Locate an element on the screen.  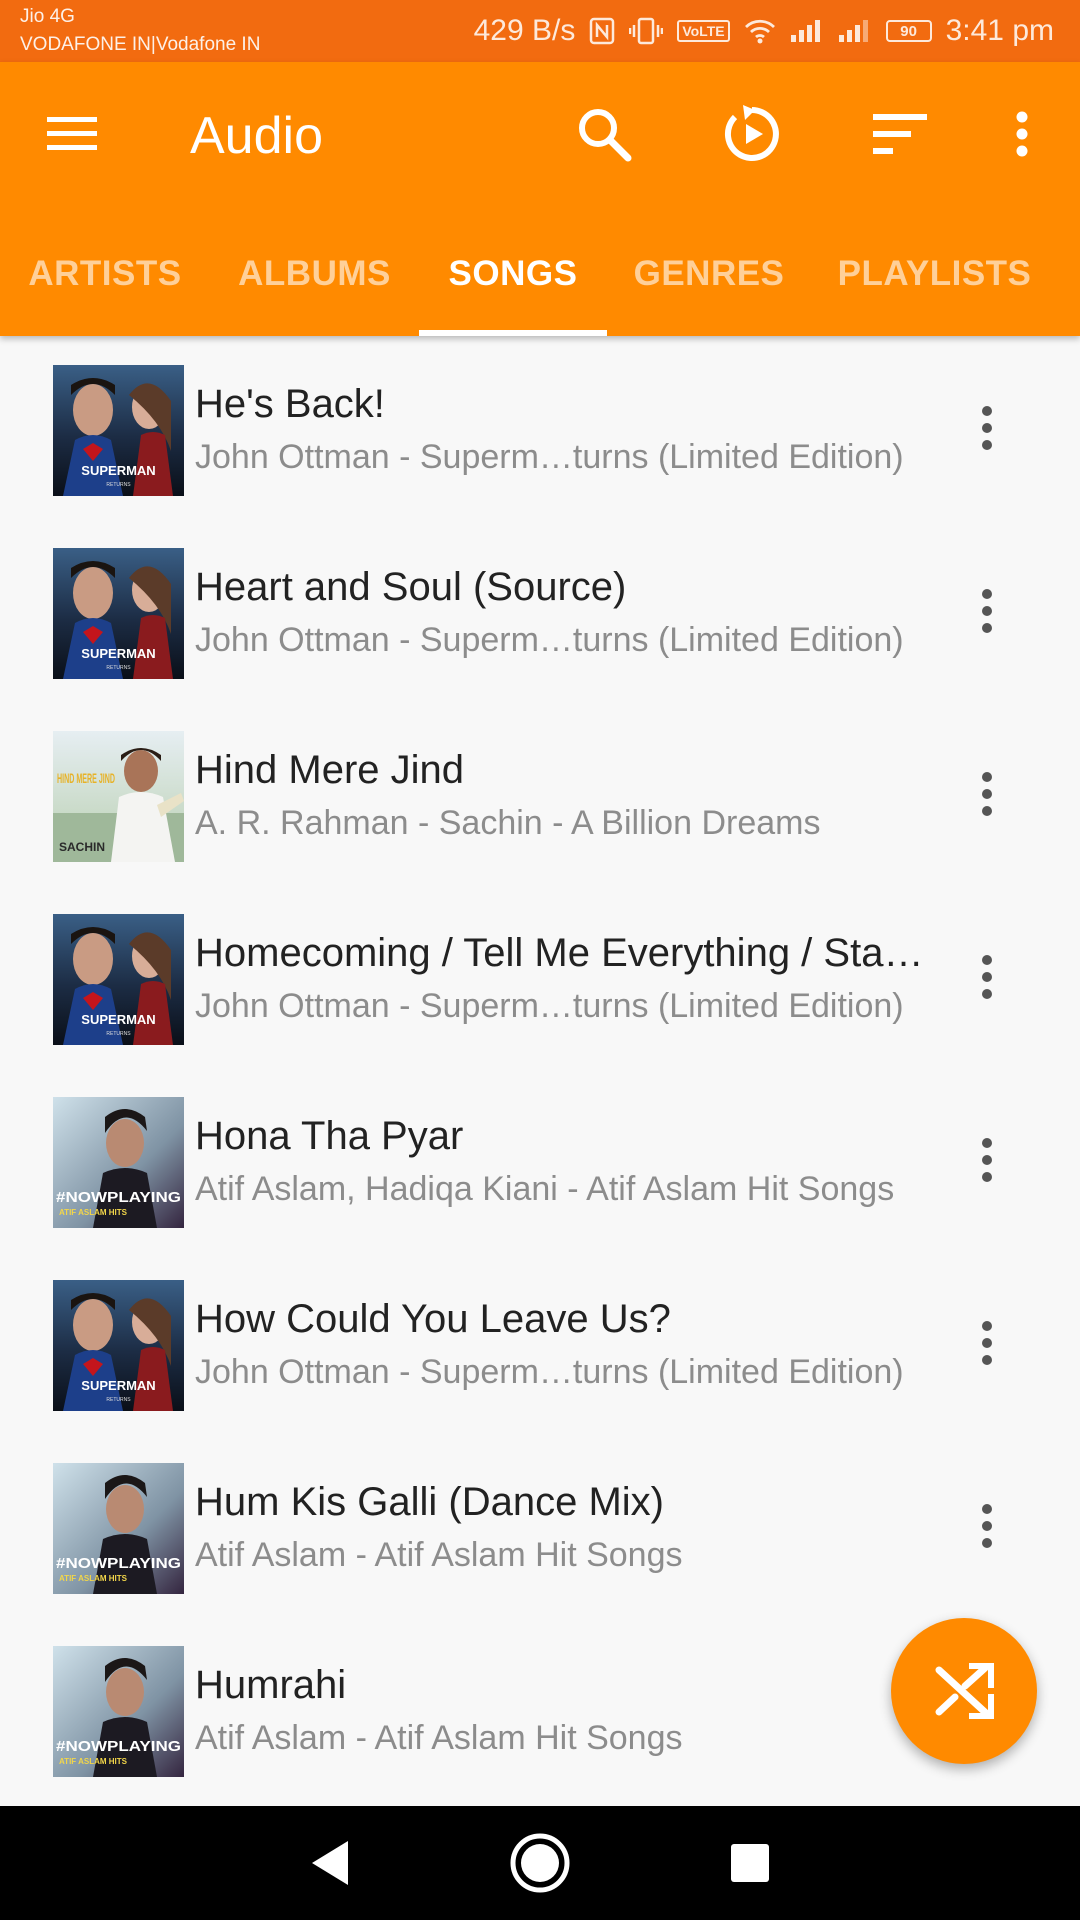
home-icon is located at coordinates (540, 1863).